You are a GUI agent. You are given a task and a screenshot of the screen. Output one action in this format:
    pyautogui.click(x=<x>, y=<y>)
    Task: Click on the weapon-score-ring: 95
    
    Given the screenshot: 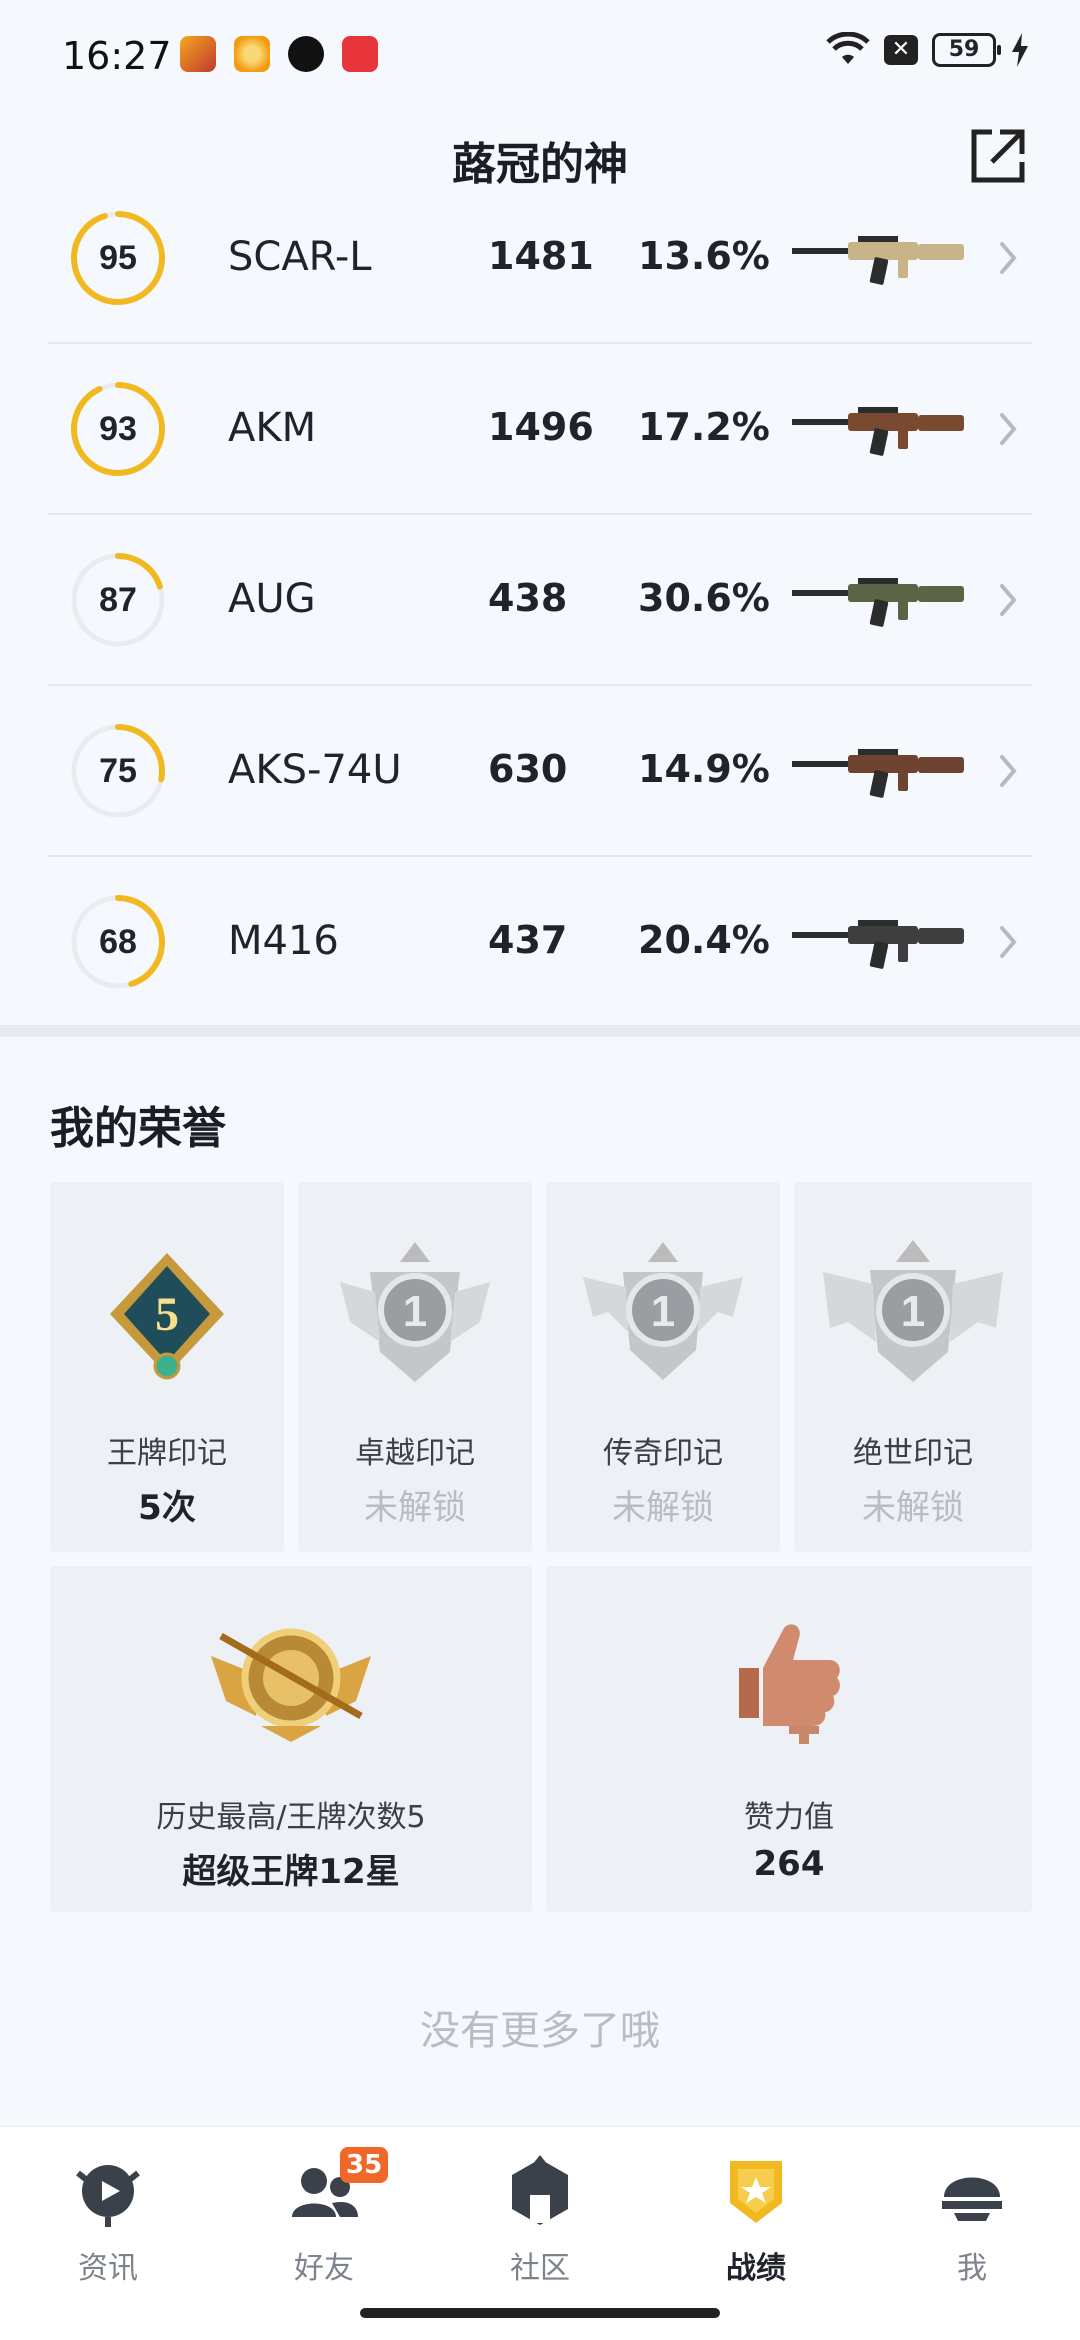 What is the action you would take?
    pyautogui.click(x=118, y=258)
    